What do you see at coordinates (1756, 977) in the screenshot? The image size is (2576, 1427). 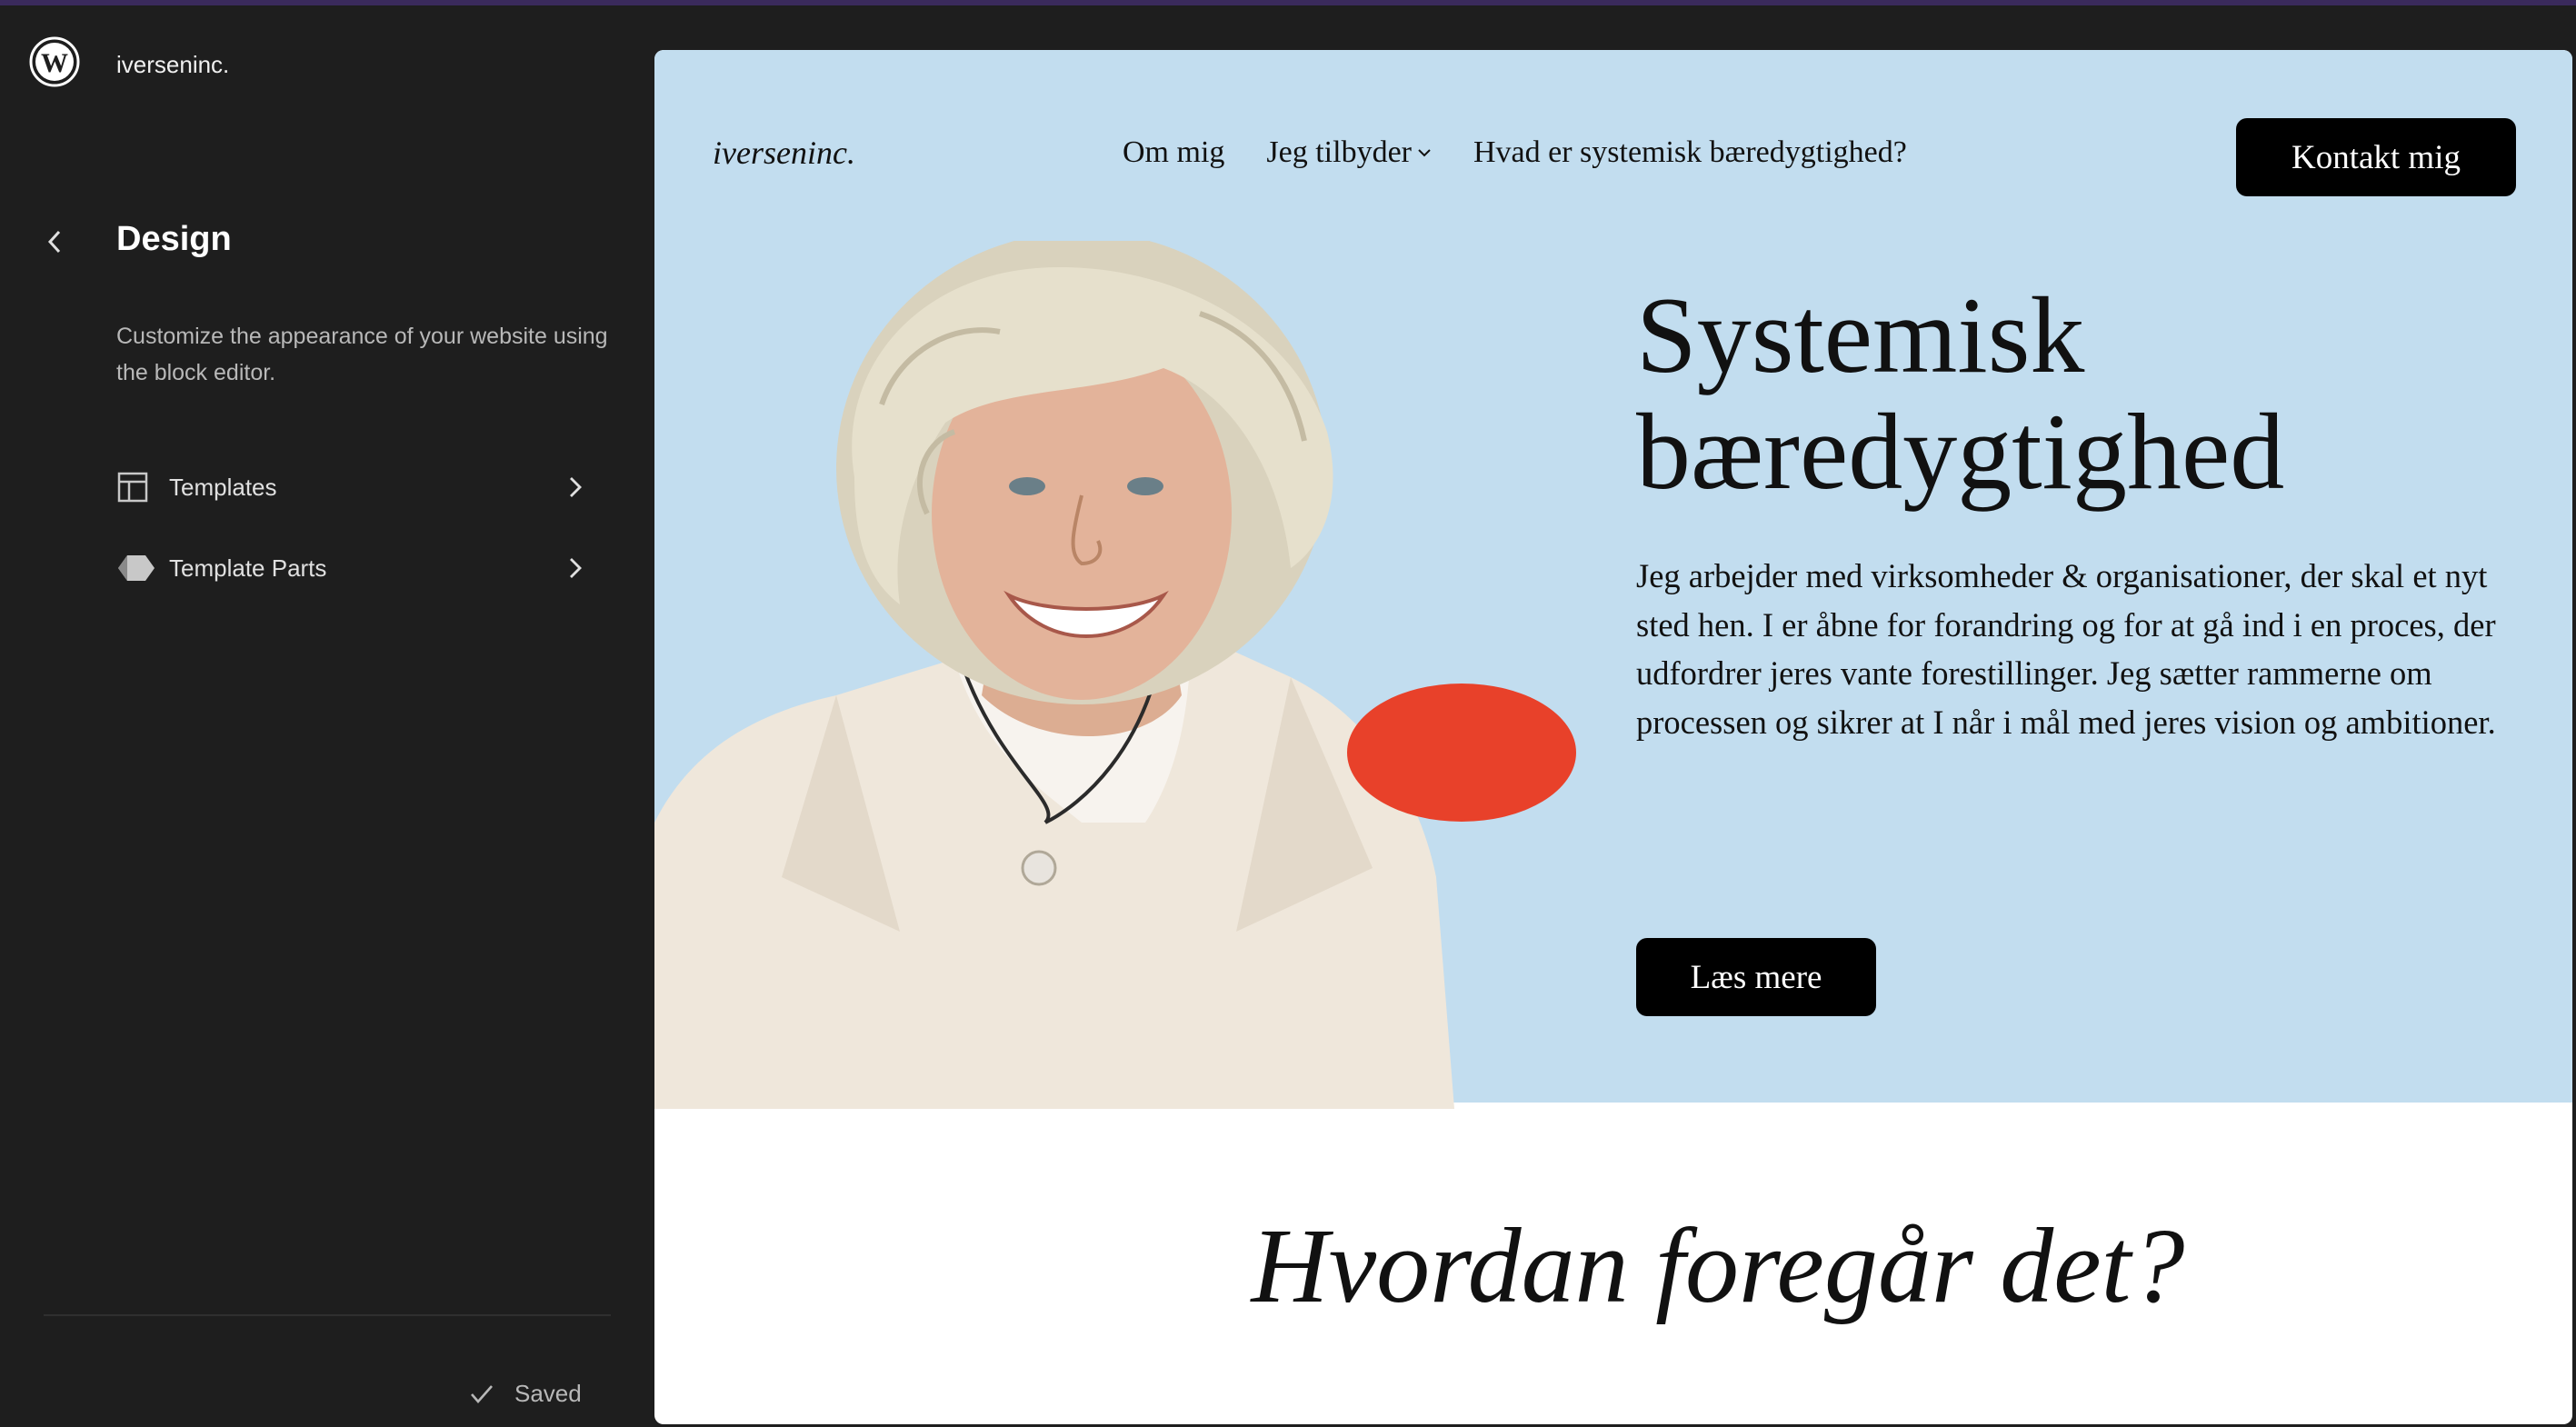 I see `read-more-button: Læs mere` at bounding box center [1756, 977].